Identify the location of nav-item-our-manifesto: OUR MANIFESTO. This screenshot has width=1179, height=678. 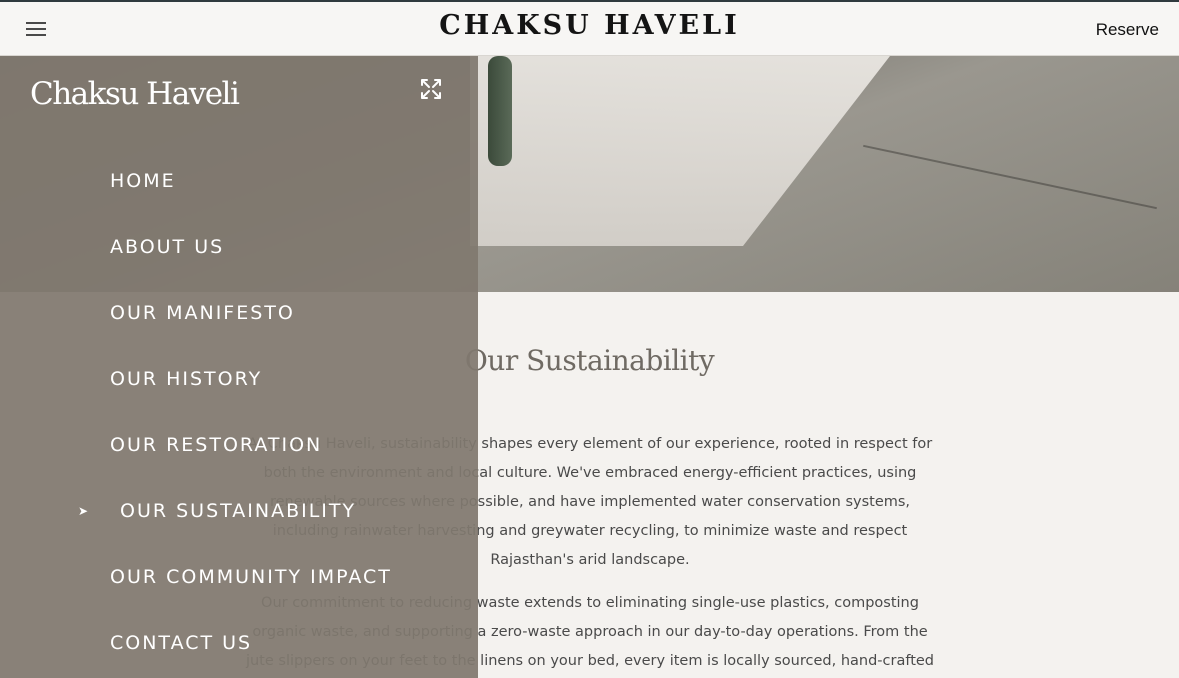
(239, 313).